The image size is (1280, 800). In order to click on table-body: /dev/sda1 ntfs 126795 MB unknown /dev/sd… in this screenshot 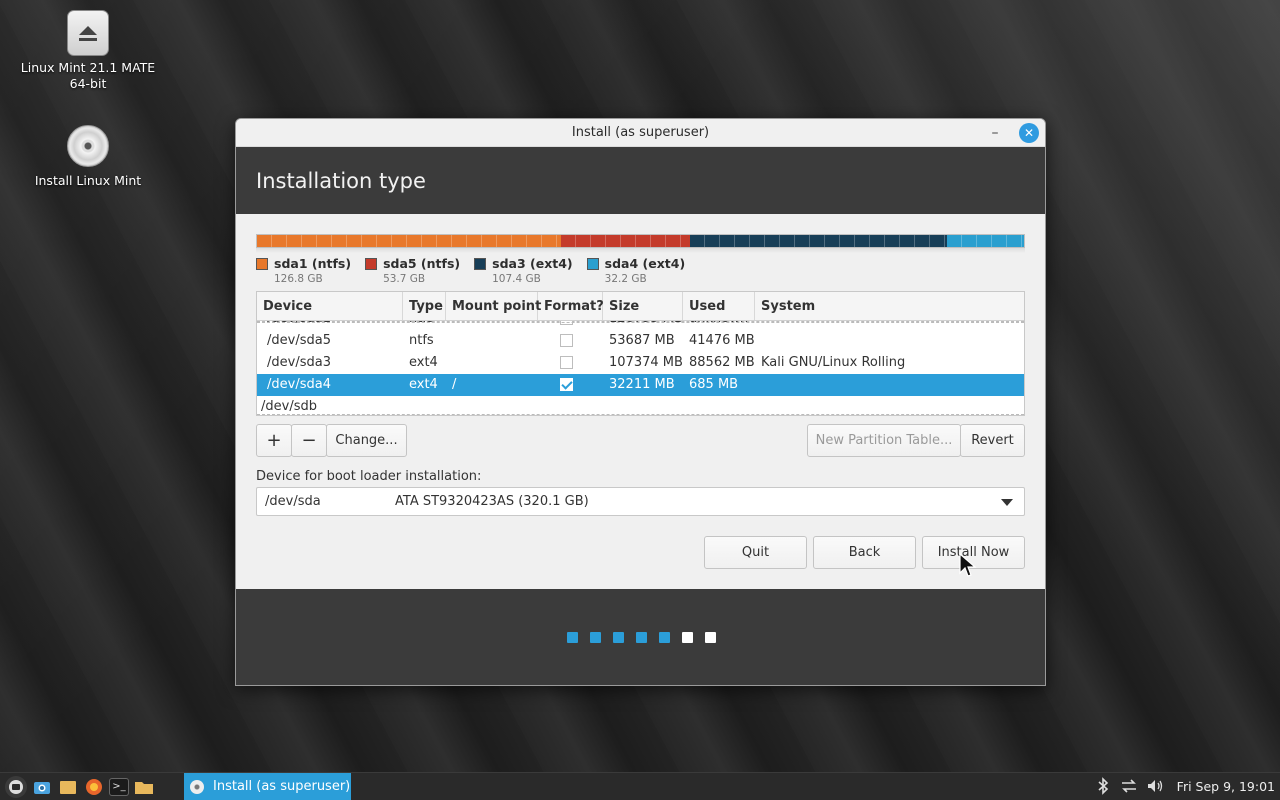, I will do `click(640, 368)`.